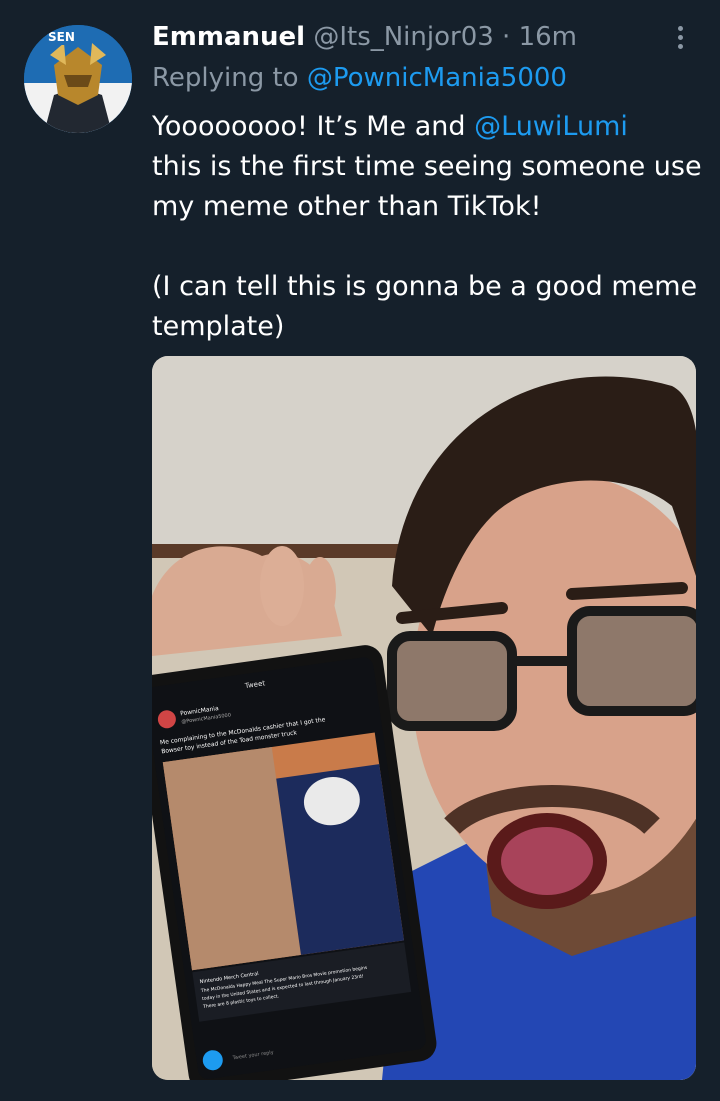 This screenshot has width=720, height=1101. What do you see at coordinates (403, 37) in the screenshot?
I see `author-handle: @Its_Ninjor03` at bounding box center [403, 37].